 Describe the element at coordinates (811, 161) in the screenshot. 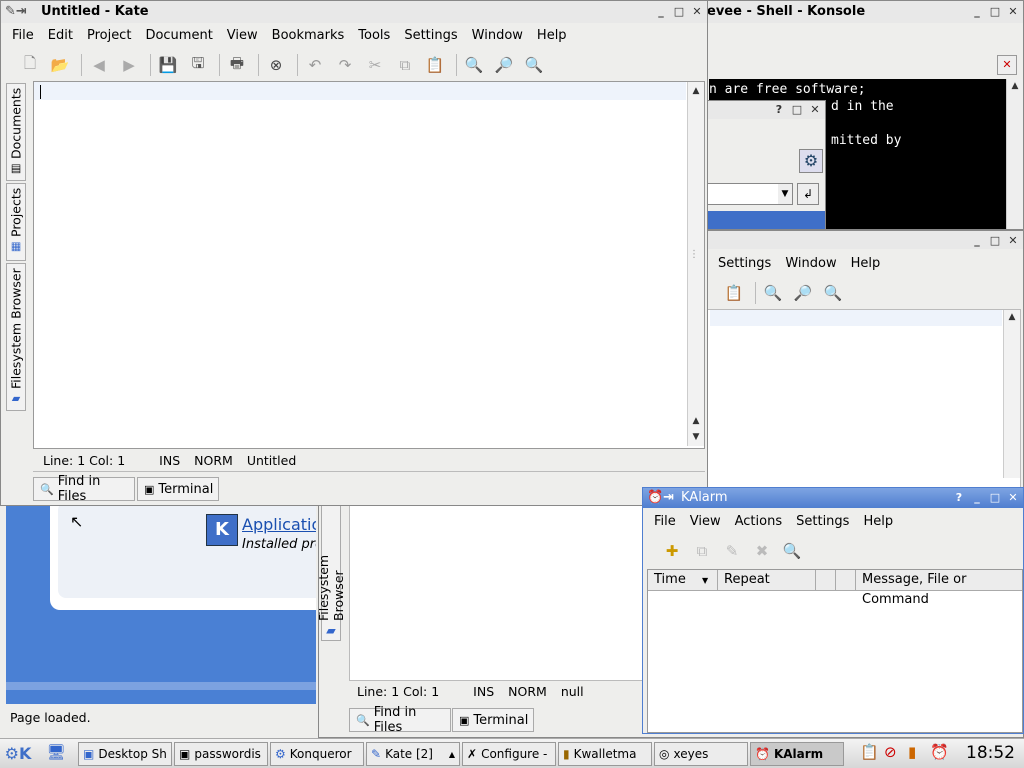

I see `gear-icon: ⚙` at that location.